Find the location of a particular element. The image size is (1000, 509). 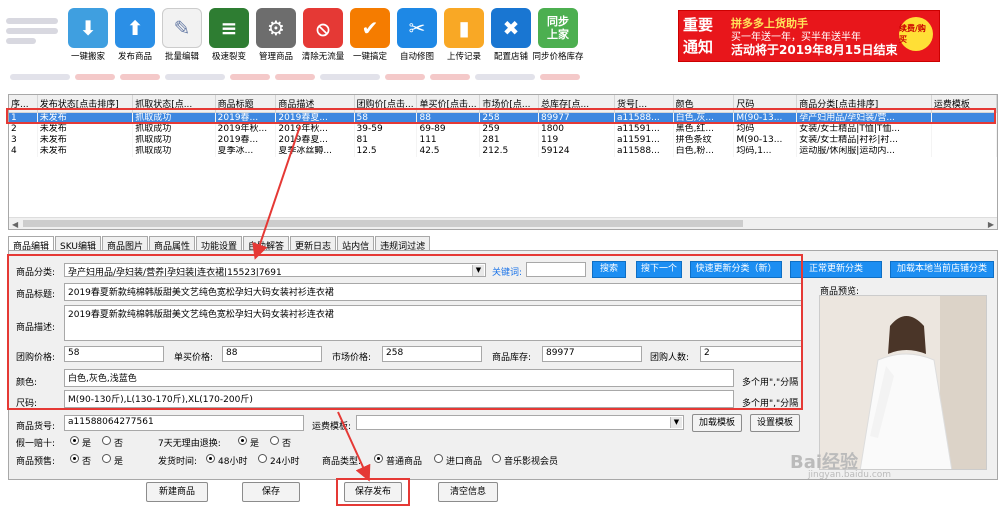

annotation-arrows is located at coordinates (311, 303).